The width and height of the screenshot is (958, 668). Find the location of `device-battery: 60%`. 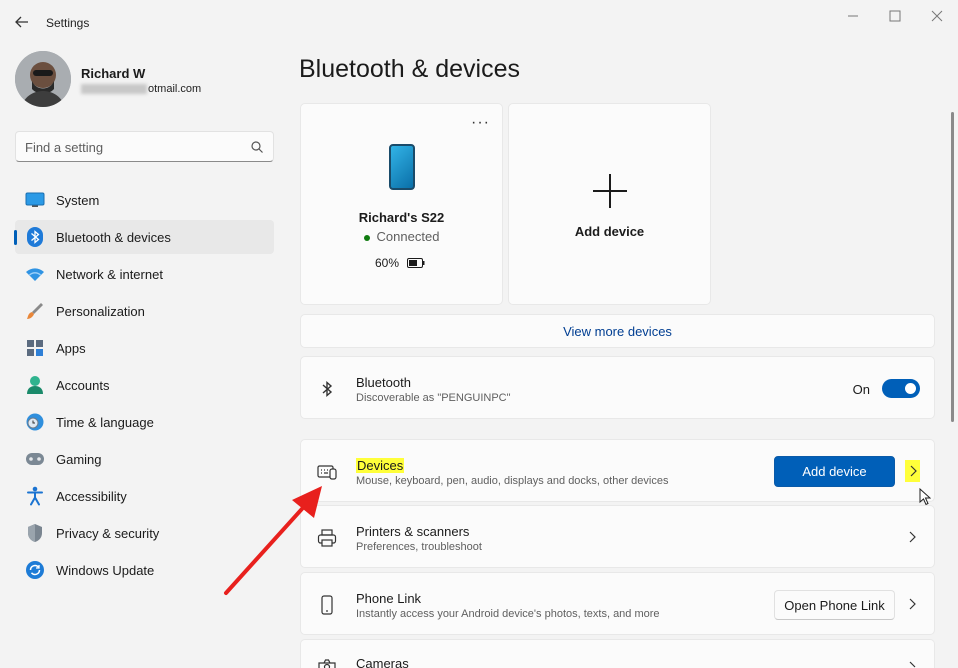

device-battery: 60% is located at coordinates (400, 263).